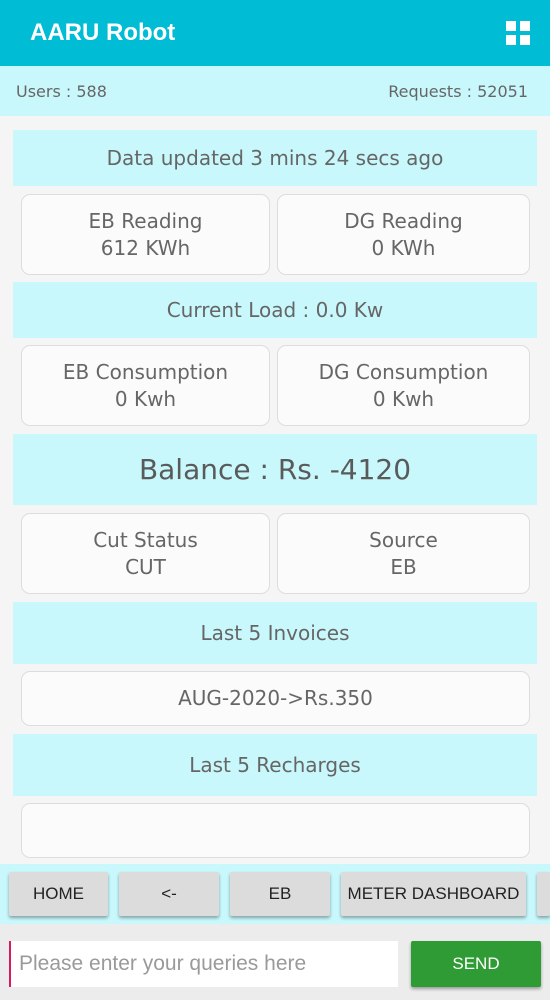 This screenshot has height=1000, width=550. What do you see at coordinates (403, 566) in the screenshot?
I see `source-value: EB` at bounding box center [403, 566].